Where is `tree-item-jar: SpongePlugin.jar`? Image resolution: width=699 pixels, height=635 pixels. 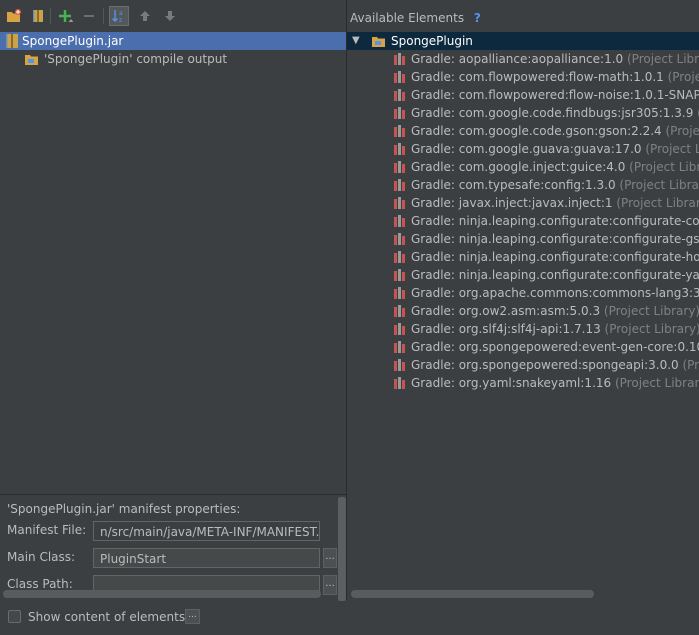
tree-item-jar: SpongePlugin.jar is located at coordinates (173, 41).